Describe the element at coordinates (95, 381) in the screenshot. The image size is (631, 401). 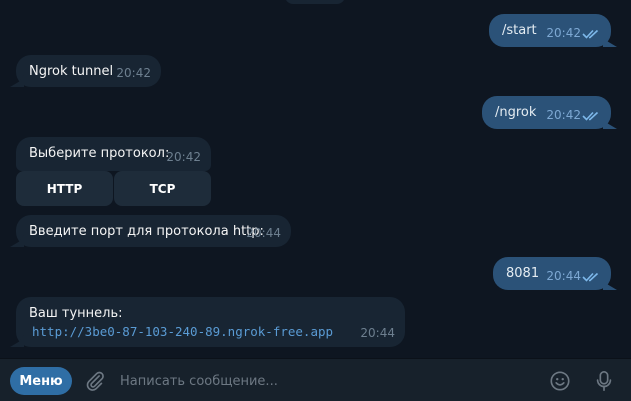
I see `paperclip-icon` at that location.